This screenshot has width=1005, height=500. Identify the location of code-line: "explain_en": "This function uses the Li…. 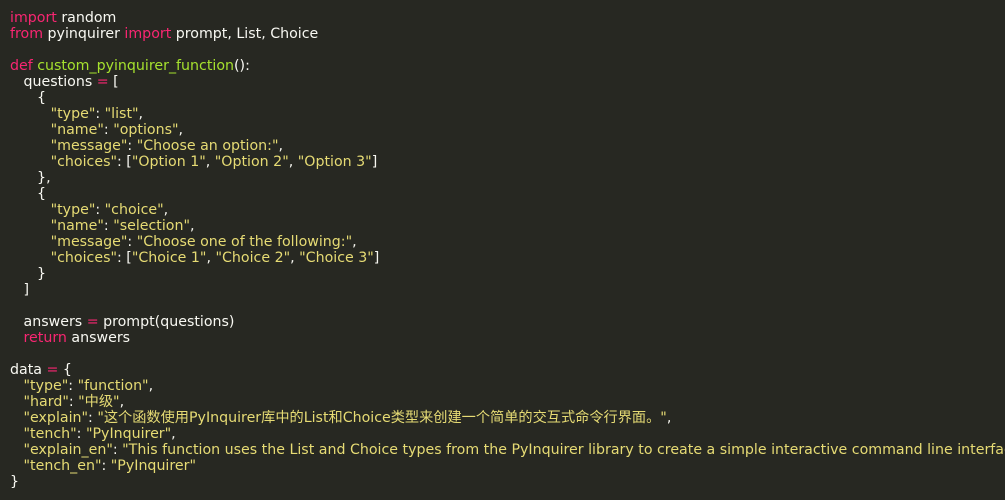
(507, 450).